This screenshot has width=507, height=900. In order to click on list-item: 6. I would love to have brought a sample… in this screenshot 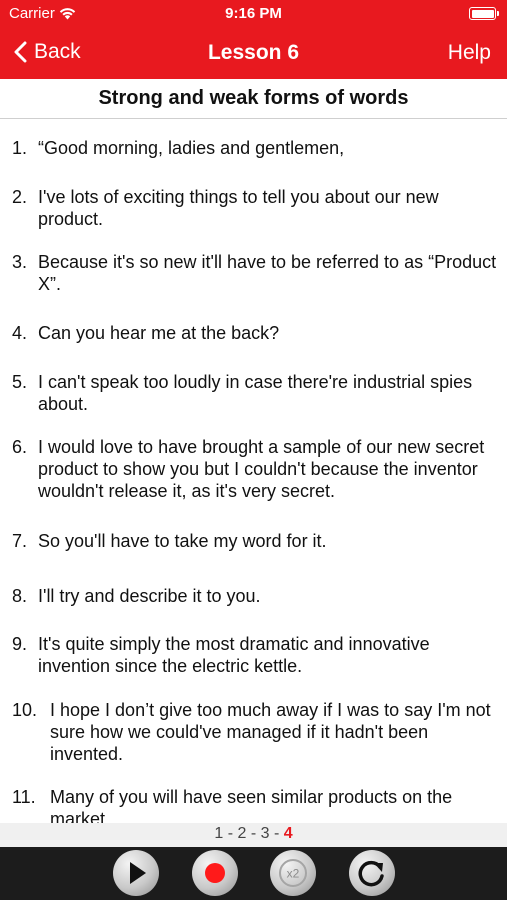, I will do `click(257, 469)`.